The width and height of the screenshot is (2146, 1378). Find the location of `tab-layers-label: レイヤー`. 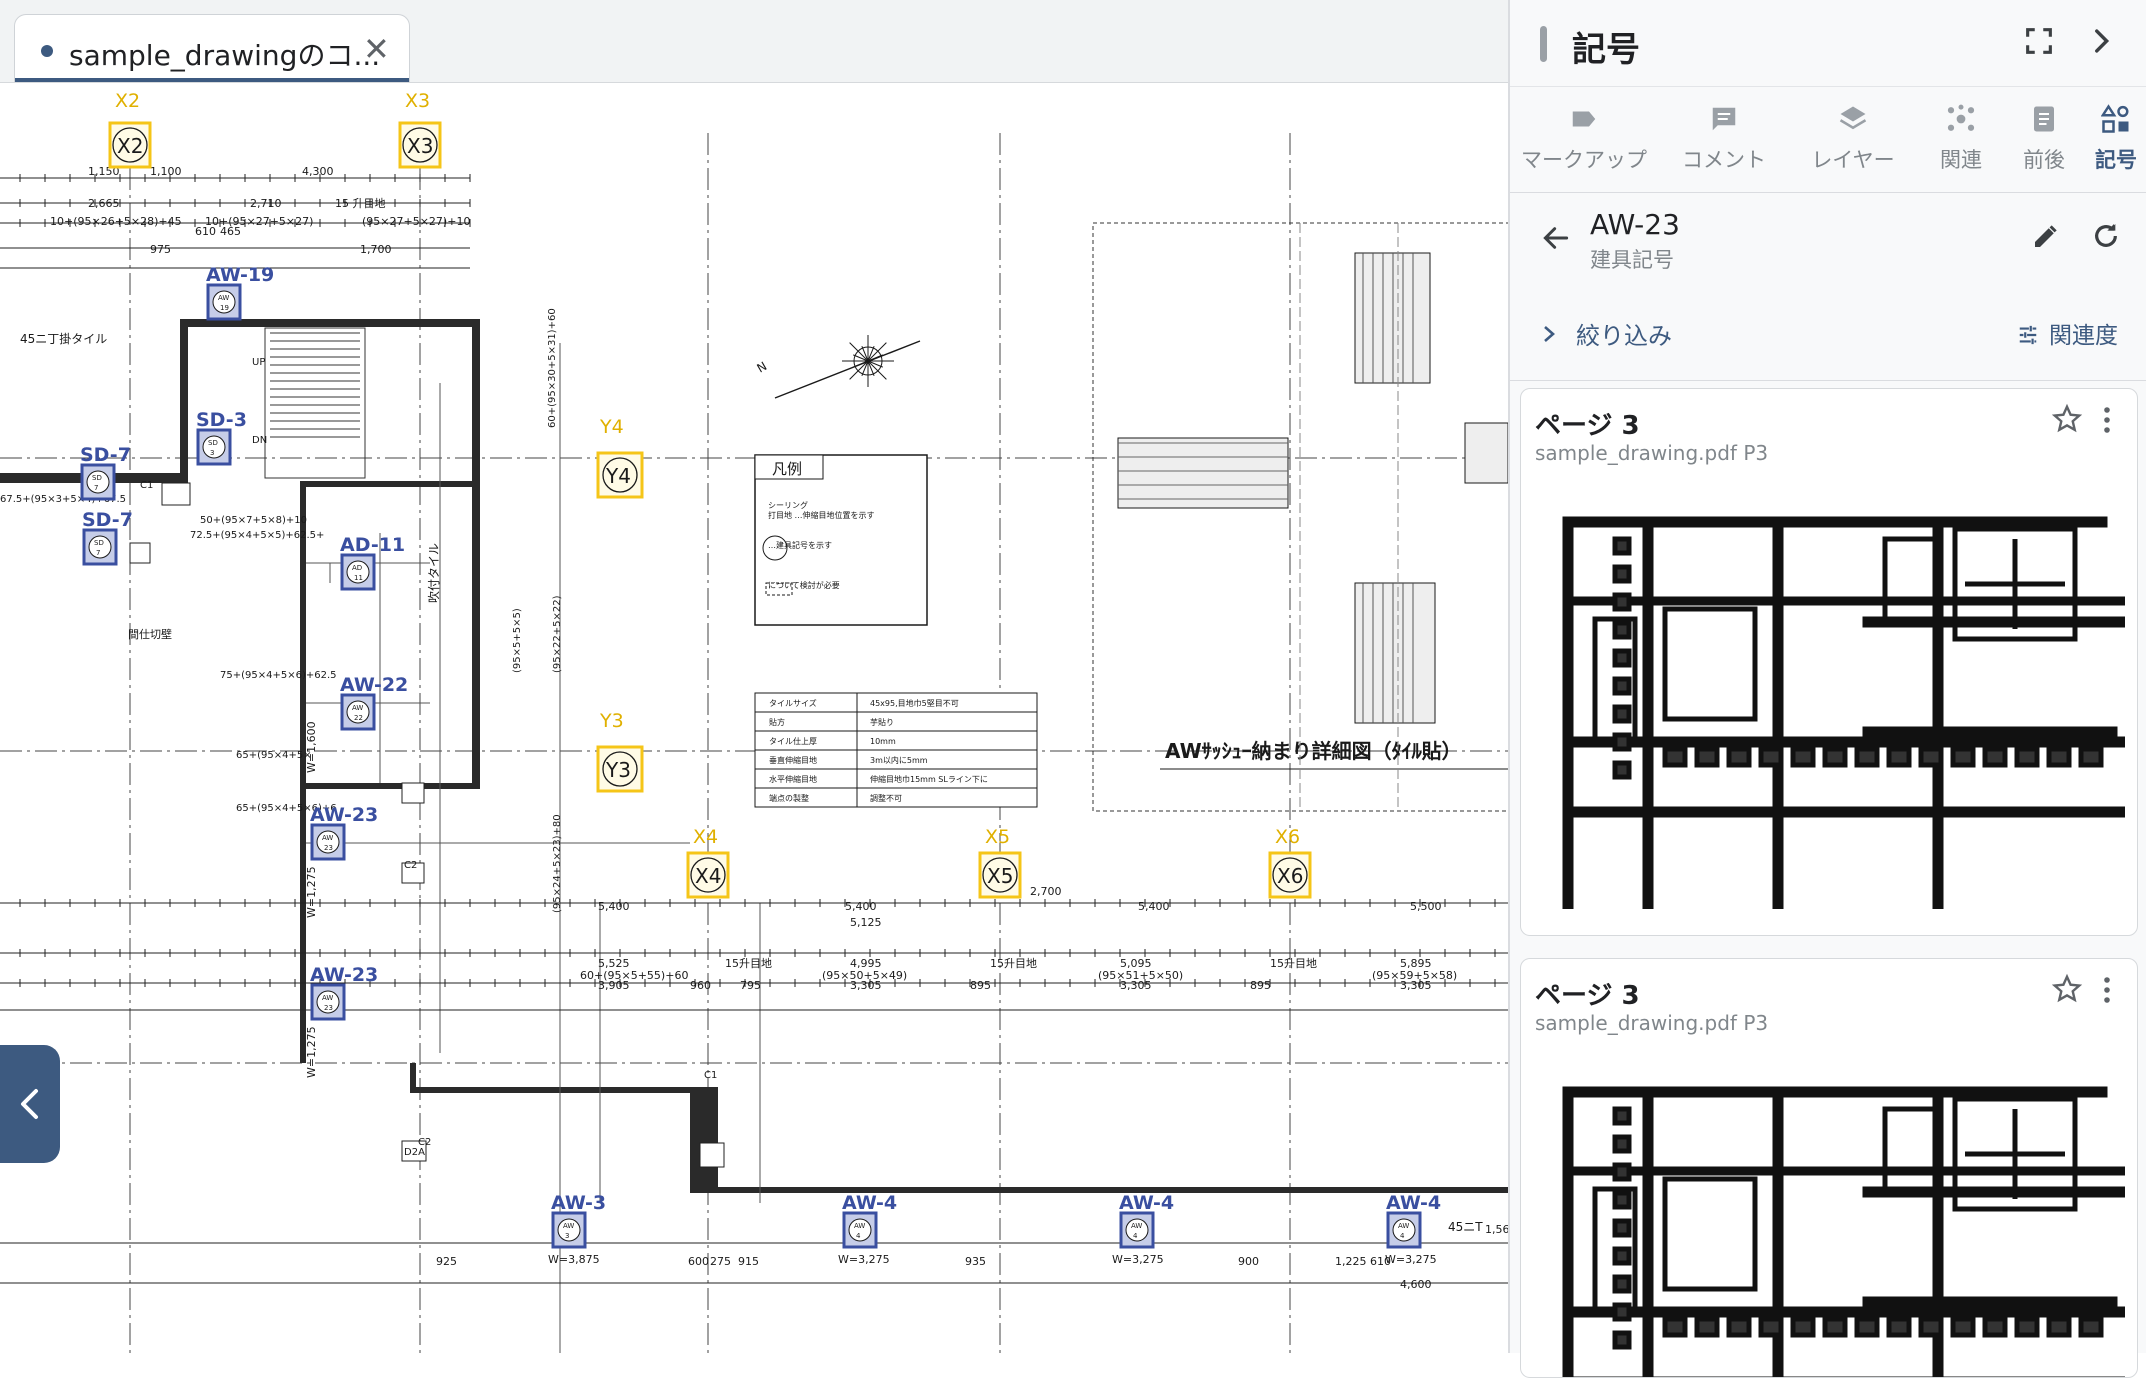

tab-layers-label: レイヤー is located at coordinates (1853, 160).